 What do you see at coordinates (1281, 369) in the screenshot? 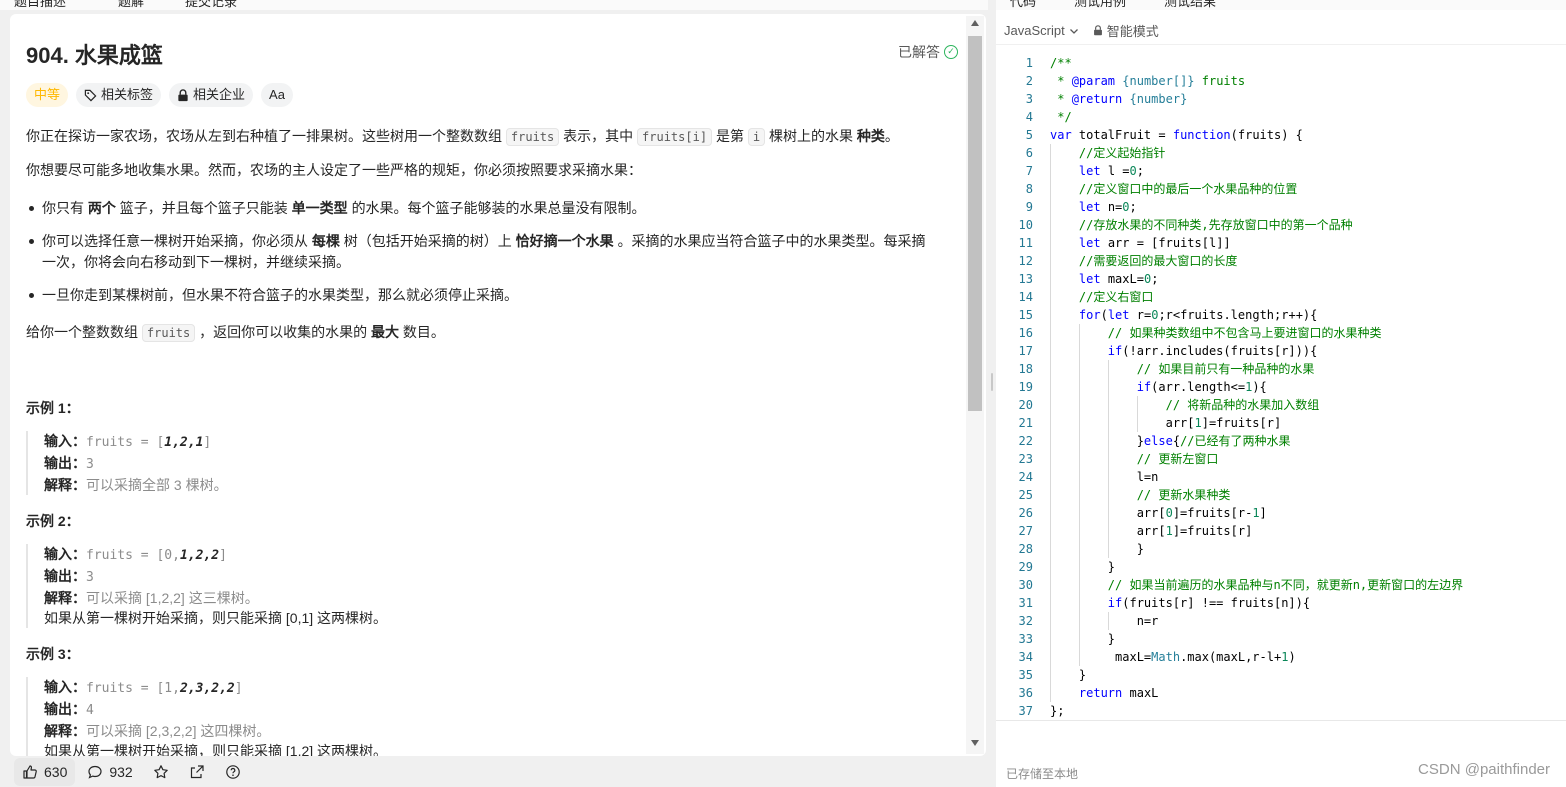
I see `code-line: 18 // 如果目前只有一种品种的水果` at bounding box center [1281, 369].